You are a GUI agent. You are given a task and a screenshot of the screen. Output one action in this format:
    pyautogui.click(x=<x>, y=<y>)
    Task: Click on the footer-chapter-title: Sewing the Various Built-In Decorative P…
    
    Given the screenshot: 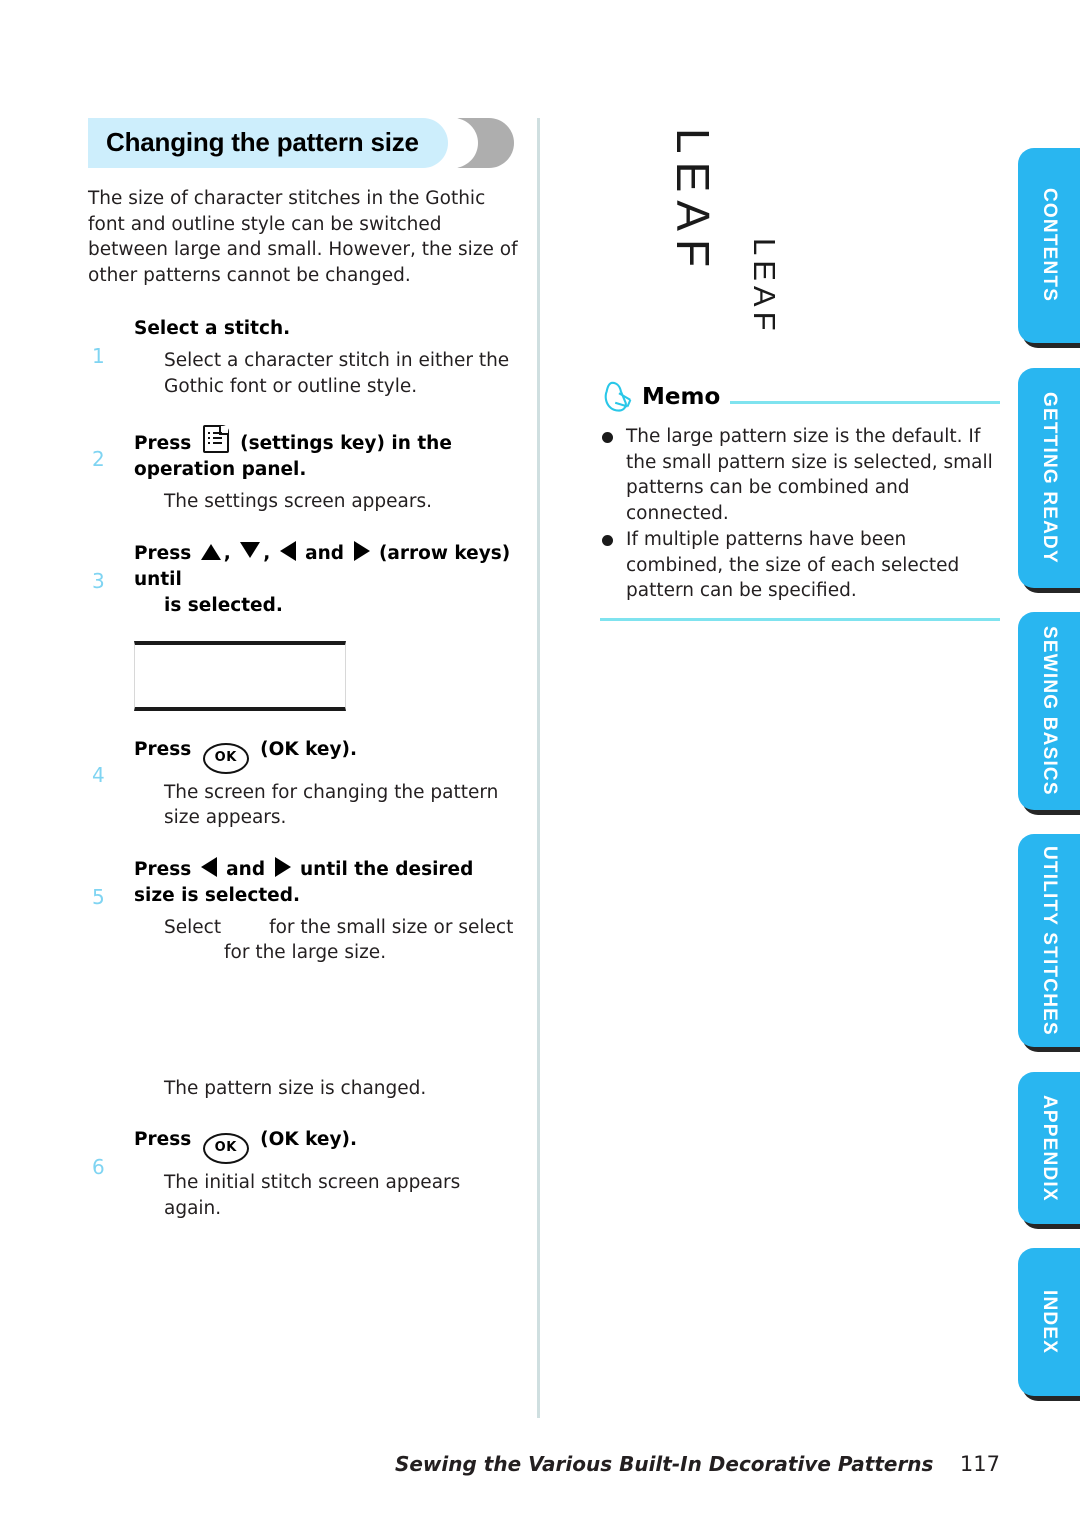 What is the action you would take?
    pyautogui.click(x=664, y=1464)
    